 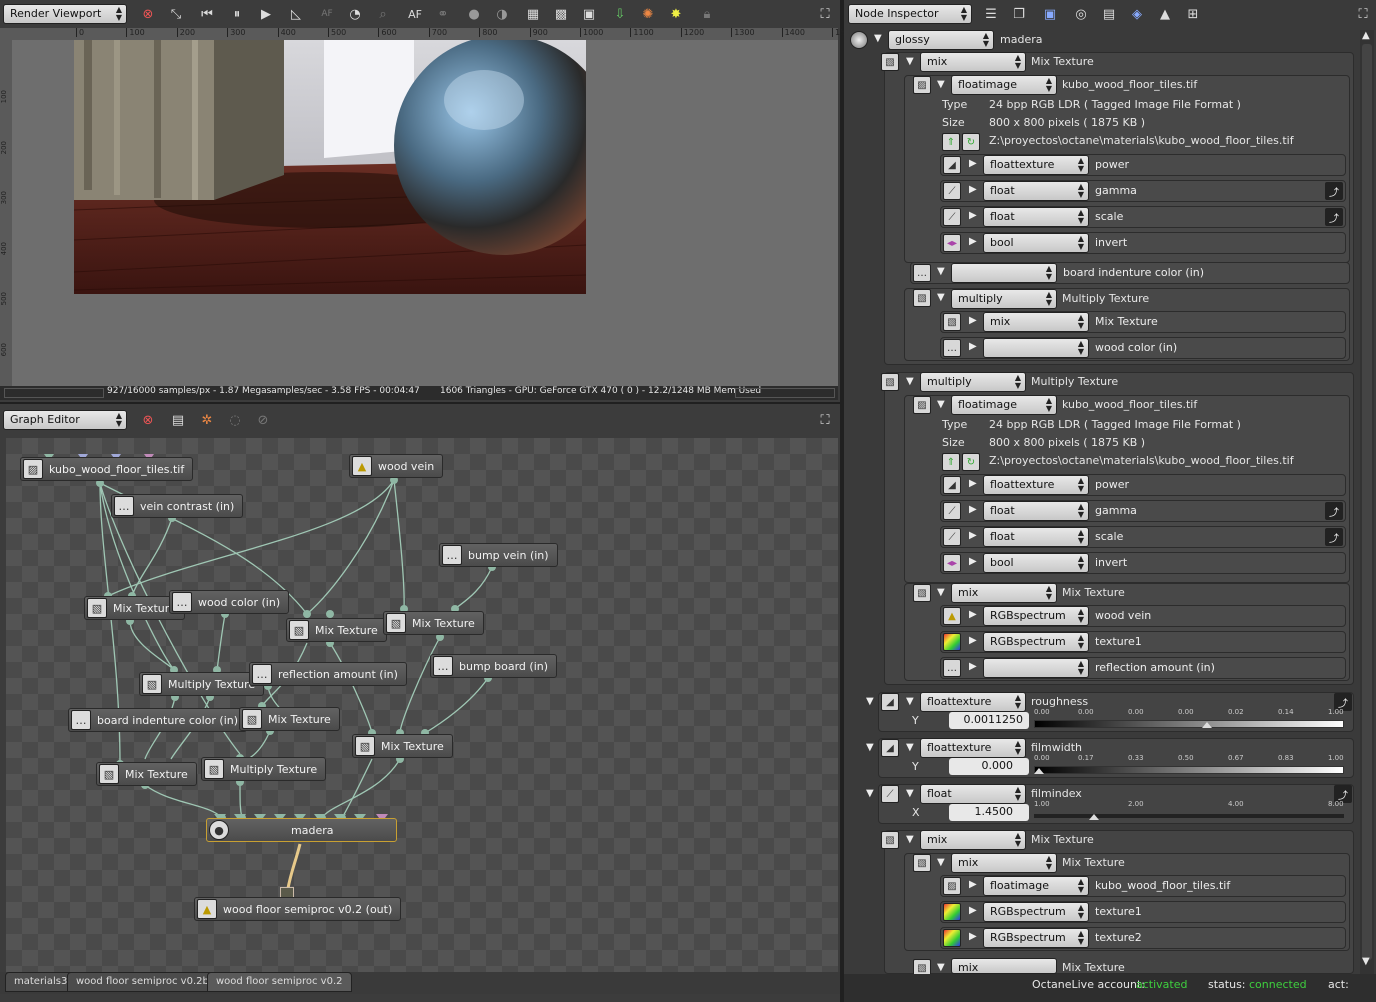 I want to click on color-picker-icon: ✺, so click(x=648, y=14).